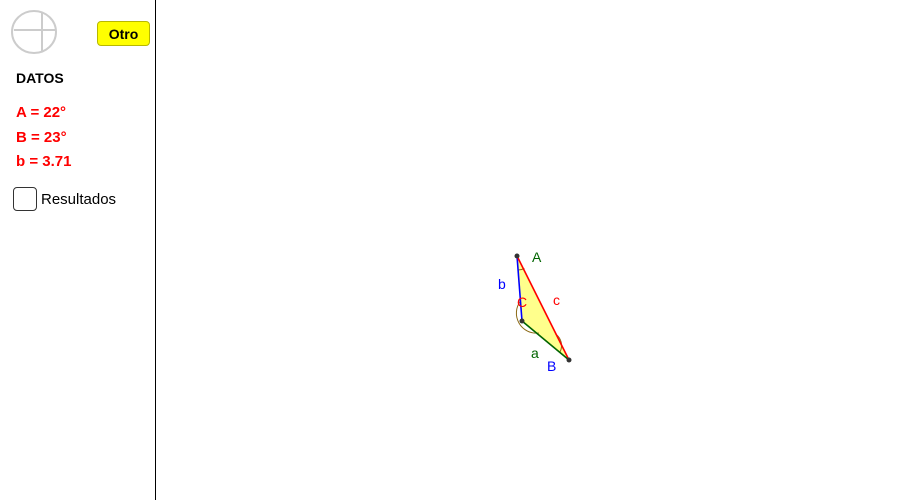 This screenshot has height=500, width=900. I want to click on side-label-b: b, so click(502, 284).